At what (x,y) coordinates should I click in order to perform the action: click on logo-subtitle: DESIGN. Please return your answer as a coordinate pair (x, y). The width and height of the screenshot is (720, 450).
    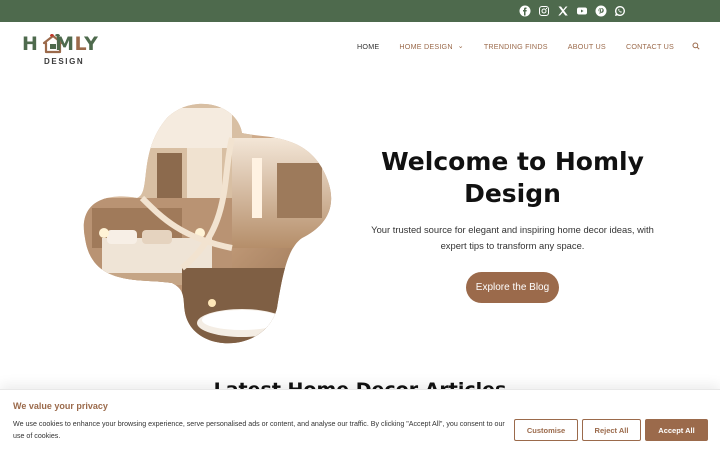
    Looking at the image, I should click on (64, 61).